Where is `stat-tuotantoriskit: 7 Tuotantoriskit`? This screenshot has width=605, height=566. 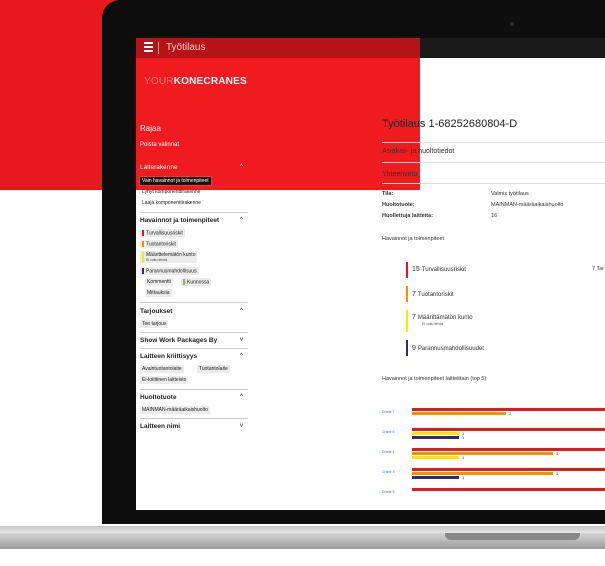 stat-tuotantoriskit: 7 Tuotantoriskit is located at coordinates (433, 294).